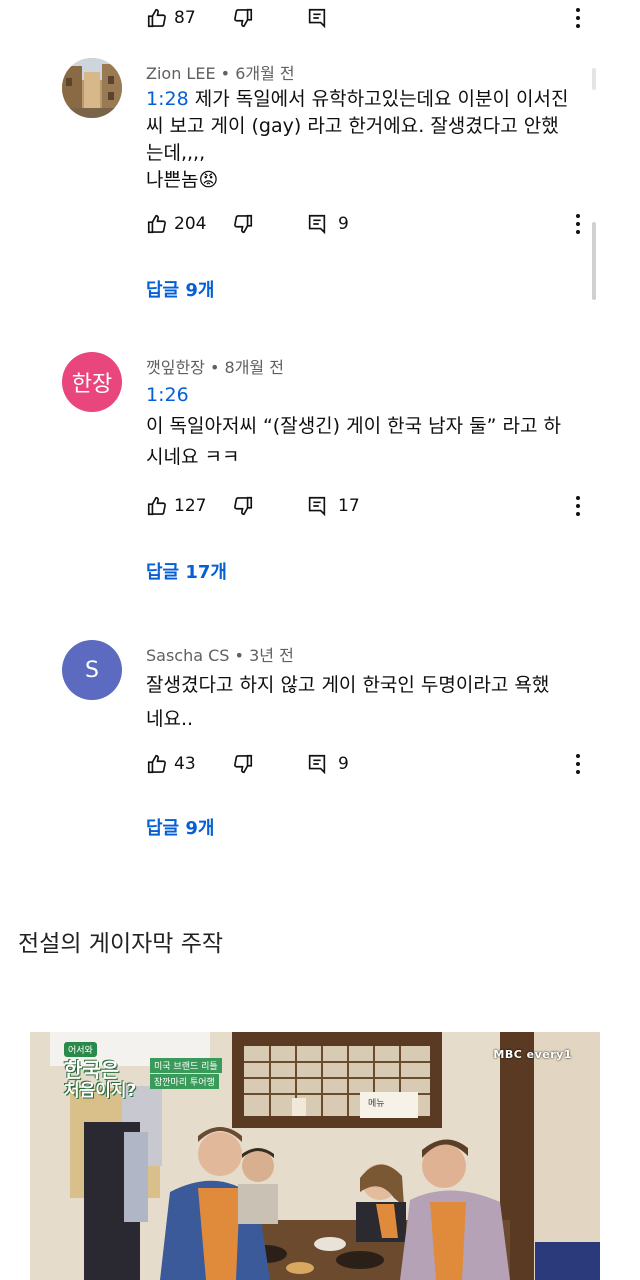 This screenshot has width=640, height=1280. What do you see at coordinates (378, 99) in the screenshot?
I see `comment-line: 제가 독일에서 유학하고있는데요 이분이 이서진` at bounding box center [378, 99].